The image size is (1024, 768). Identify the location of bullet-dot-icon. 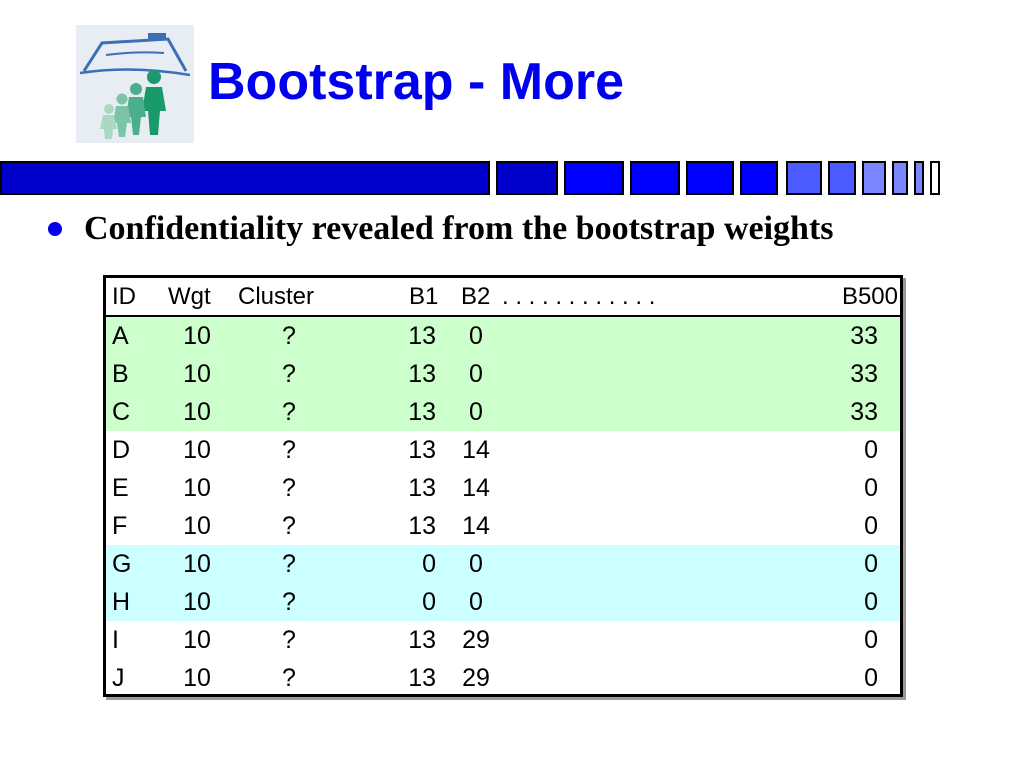
(55, 229).